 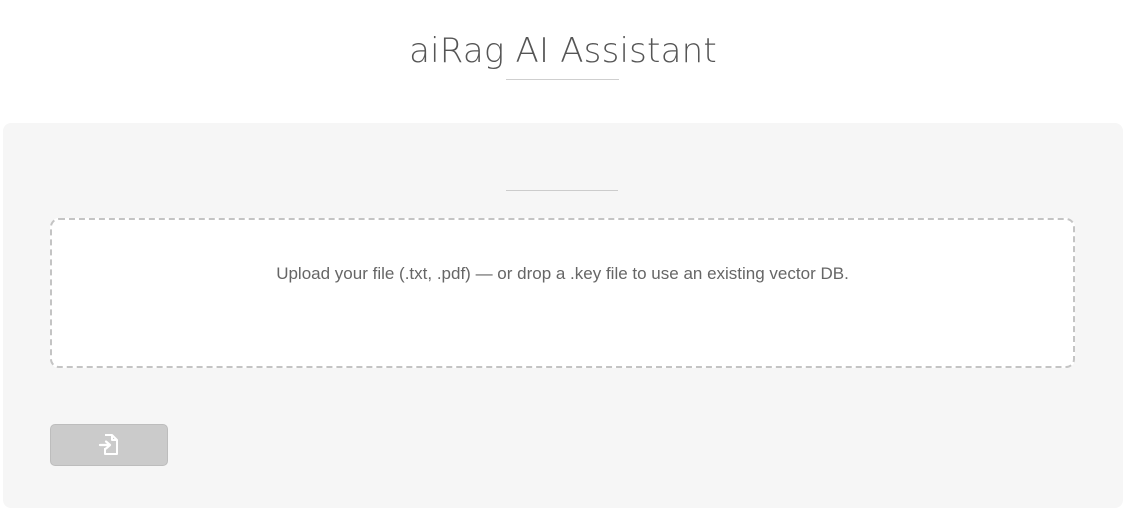 I want to click on submit-file-button, so click(x=109, y=445).